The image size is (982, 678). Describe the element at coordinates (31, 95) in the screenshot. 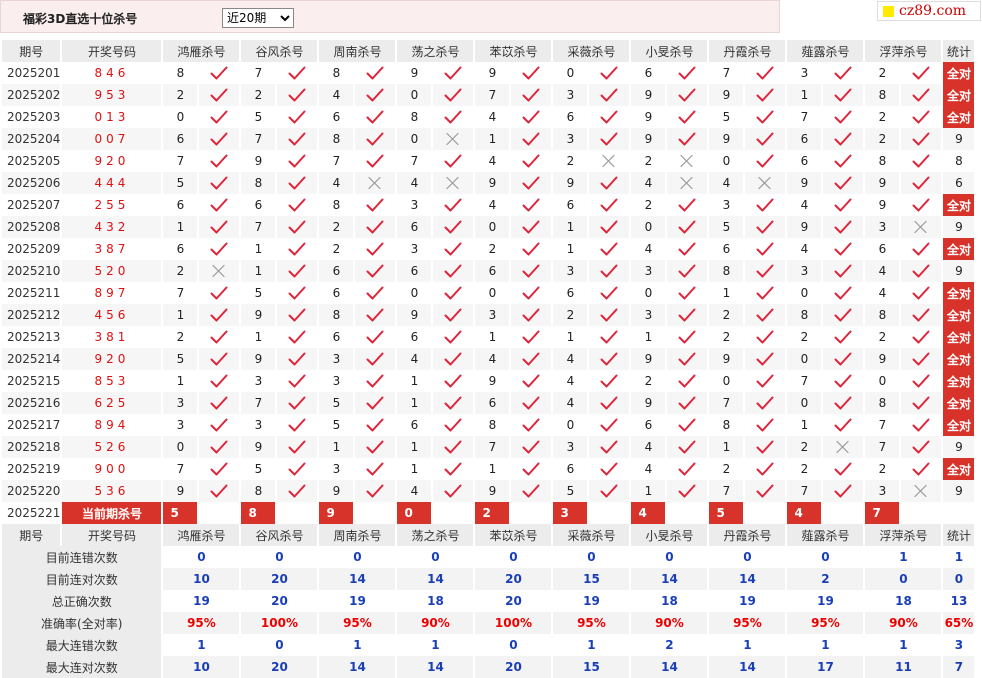

I see `issue-cell: 2025202` at that location.